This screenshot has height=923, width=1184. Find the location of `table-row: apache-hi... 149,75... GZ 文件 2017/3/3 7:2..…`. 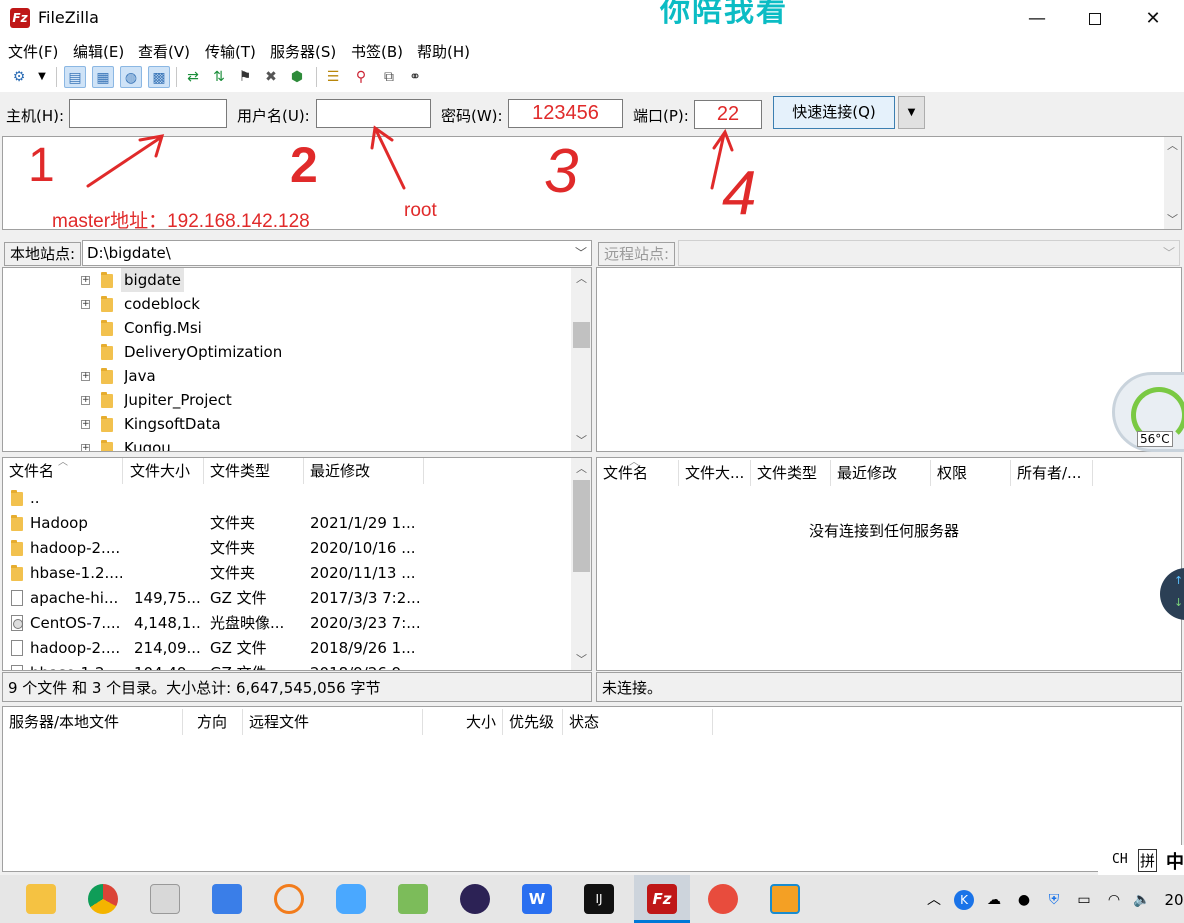

table-row: apache-hi... 149,75... GZ 文件 2017/3/3 7:2..… is located at coordinates (286, 598).